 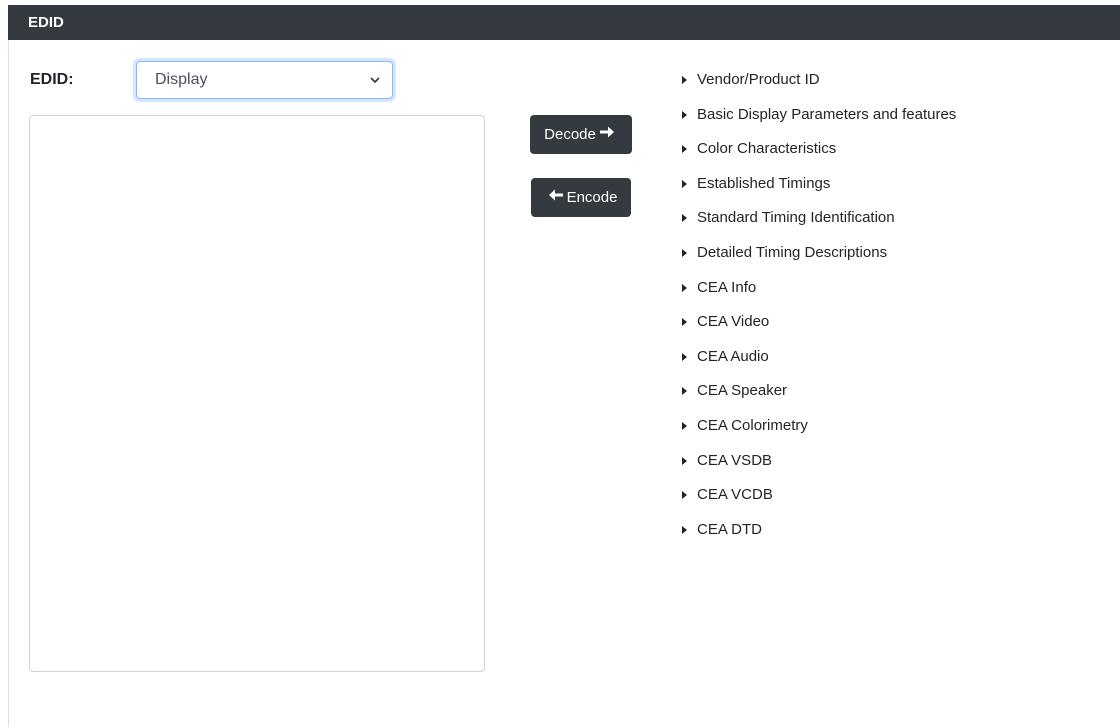 What do you see at coordinates (819, 503) in the screenshot?
I see `section-cea-vcdb: CEA VCDB` at bounding box center [819, 503].